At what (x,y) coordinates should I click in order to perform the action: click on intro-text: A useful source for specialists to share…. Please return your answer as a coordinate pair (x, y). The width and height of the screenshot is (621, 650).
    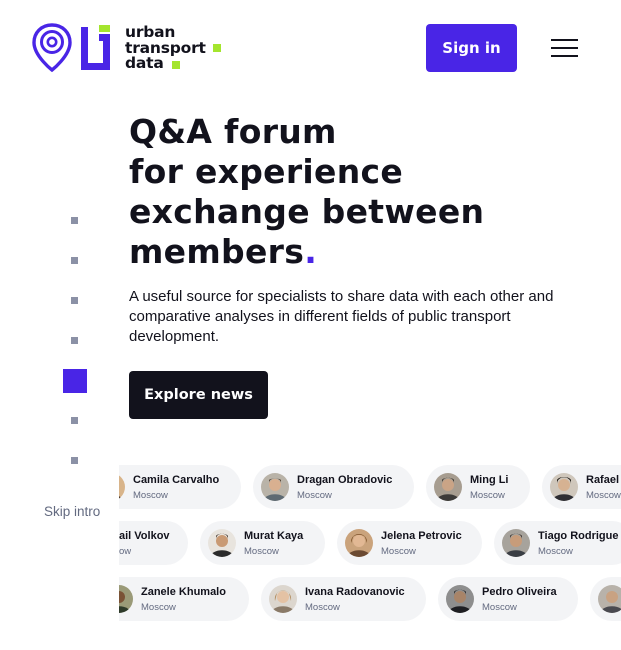
    Looking at the image, I should click on (341, 316).